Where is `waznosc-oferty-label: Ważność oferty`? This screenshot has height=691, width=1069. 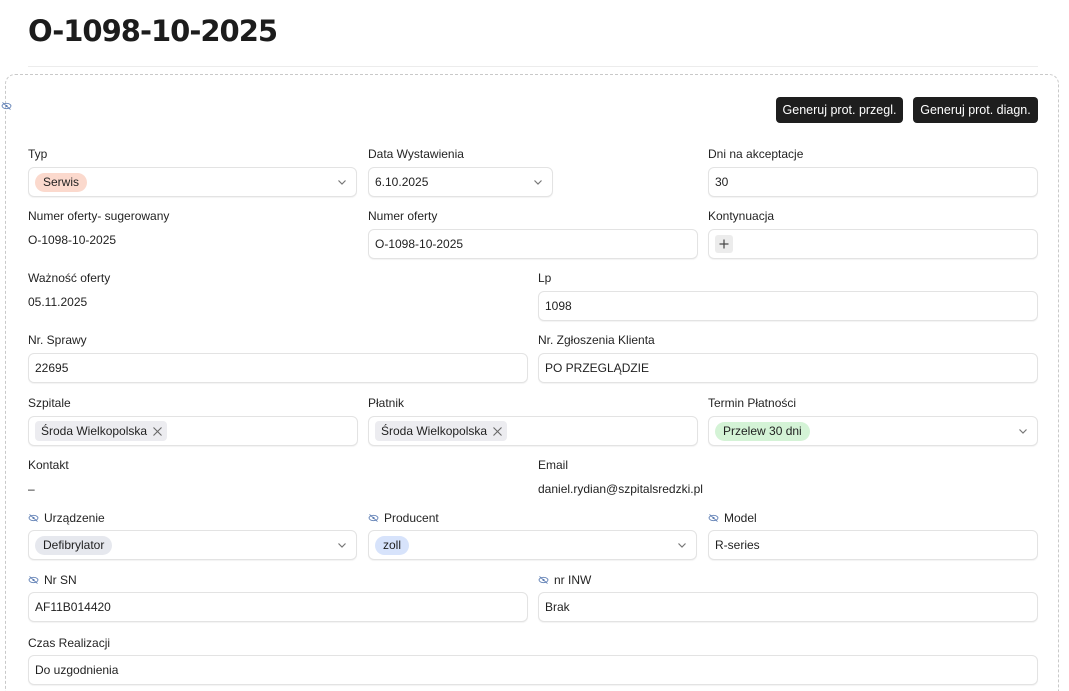 waznosc-oferty-label: Ważność oferty is located at coordinates (69, 278).